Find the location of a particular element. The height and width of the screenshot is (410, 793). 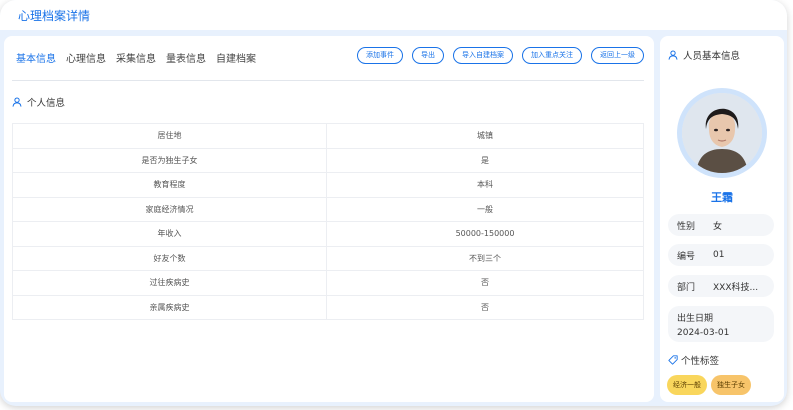

id-value: 01 is located at coordinates (719, 255).